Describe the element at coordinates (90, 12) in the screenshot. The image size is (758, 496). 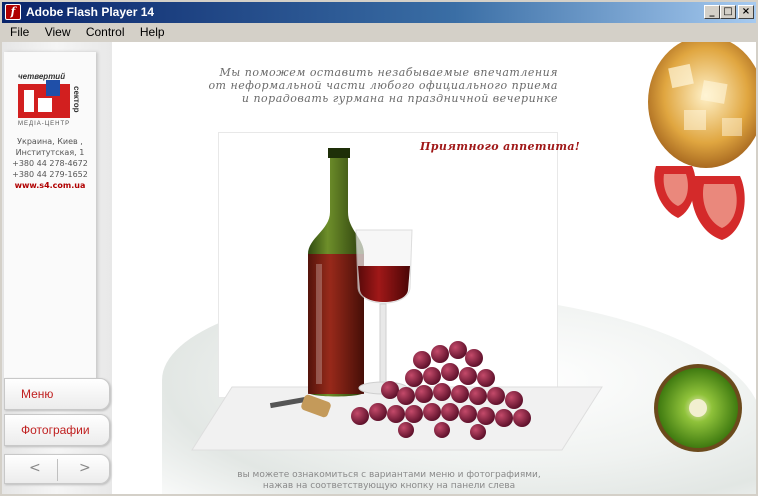
I see `window-title: Adobe Flash Player 14` at that location.